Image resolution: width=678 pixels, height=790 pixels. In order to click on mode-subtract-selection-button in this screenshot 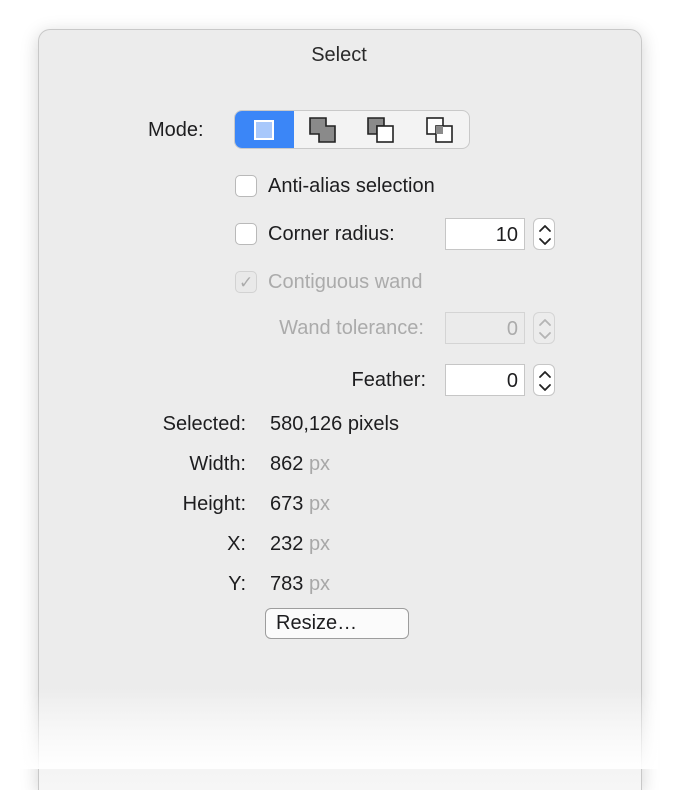, I will do `click(381, 129)`.